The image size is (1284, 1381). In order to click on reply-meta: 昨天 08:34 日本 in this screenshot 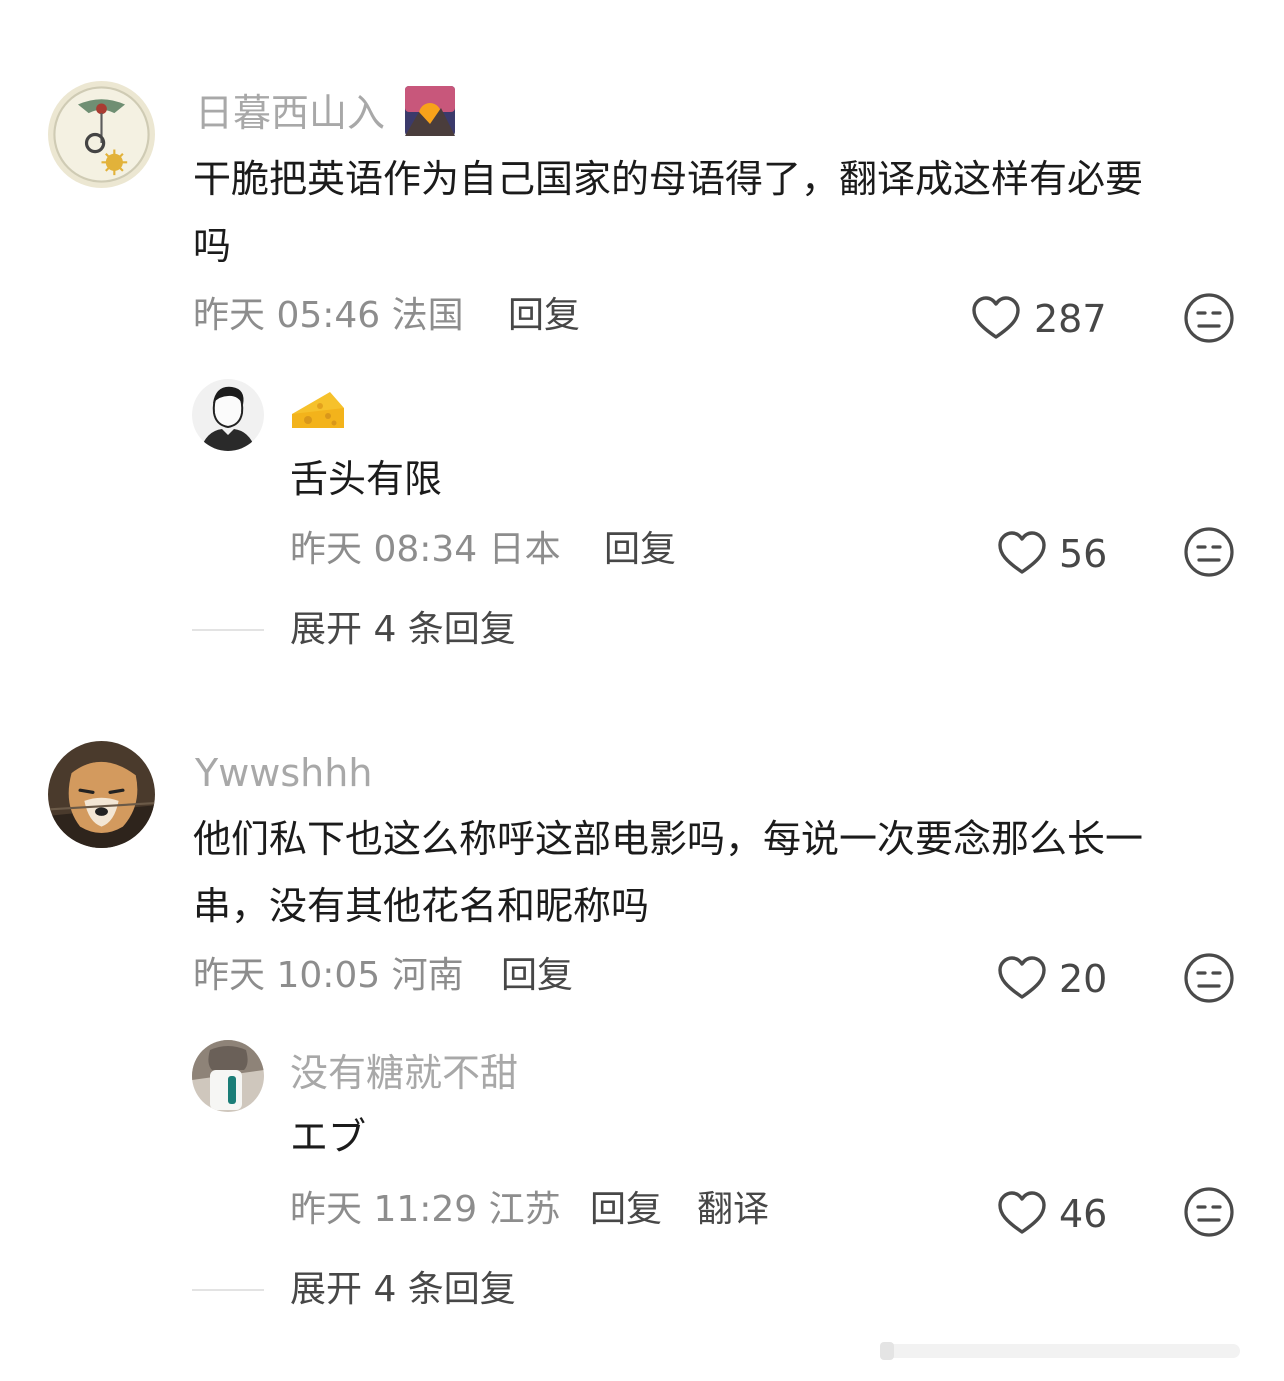, I will do `click(425, 549)`.